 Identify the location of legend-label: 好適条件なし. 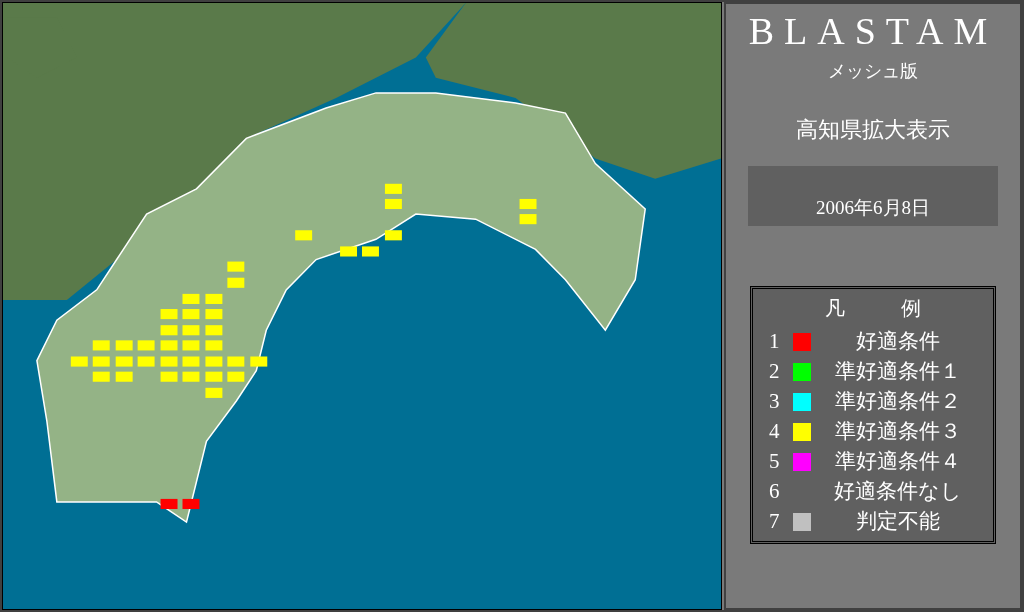
(898, 492).